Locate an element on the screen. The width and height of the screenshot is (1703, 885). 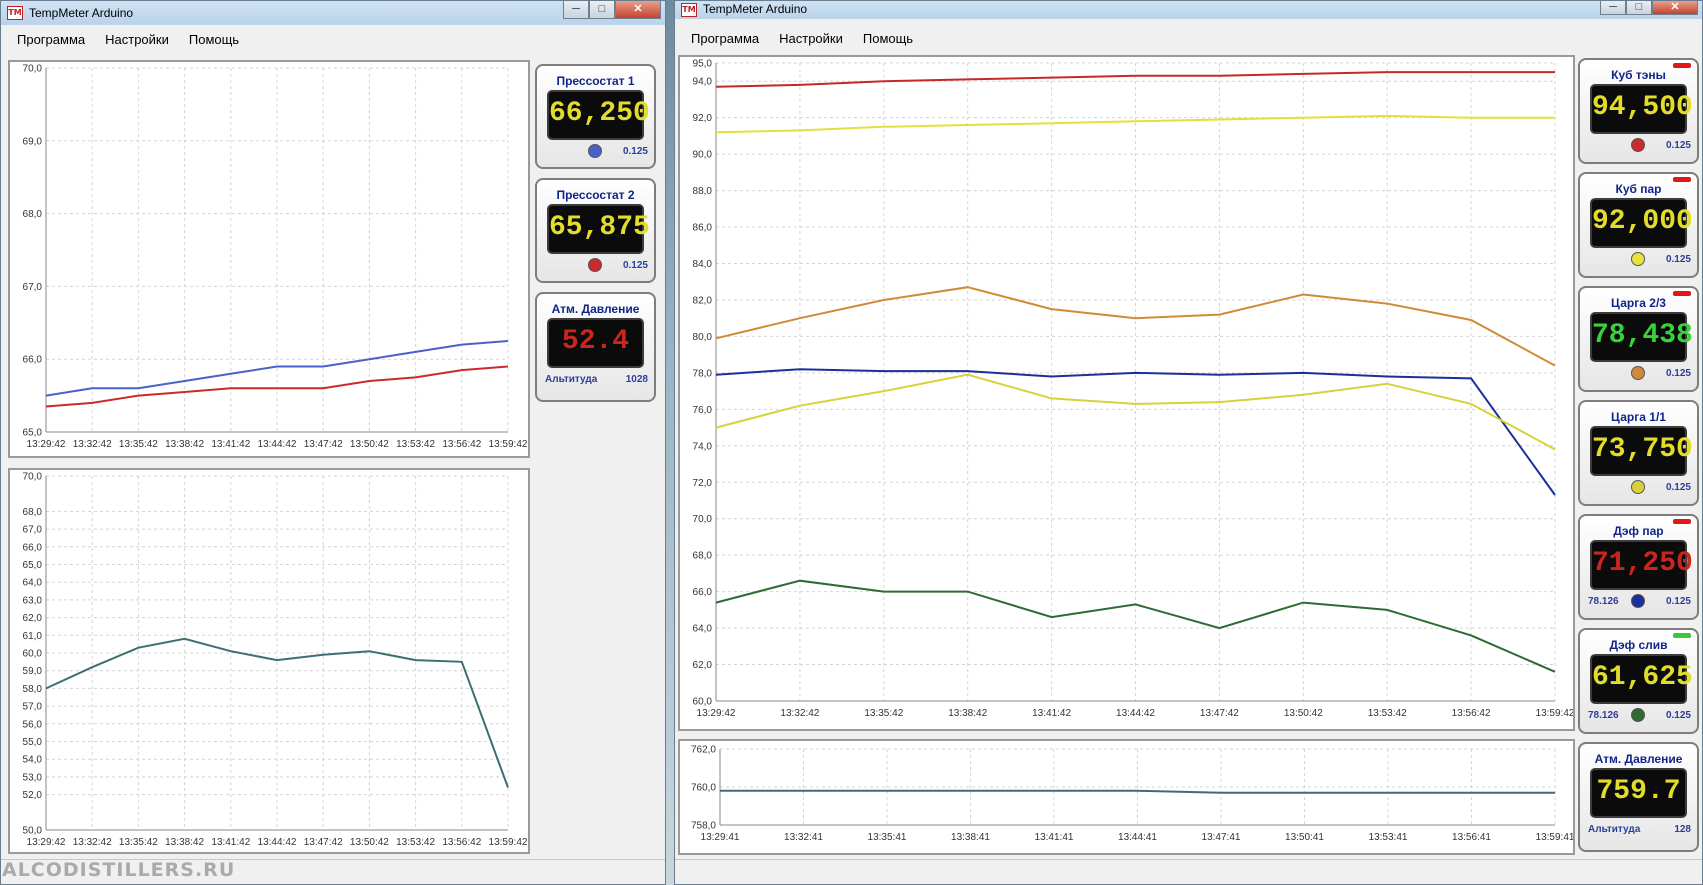
right-titlebar: TM TempMeter Arduino ─ □ ✕ is located at coordinates (1188, 10).